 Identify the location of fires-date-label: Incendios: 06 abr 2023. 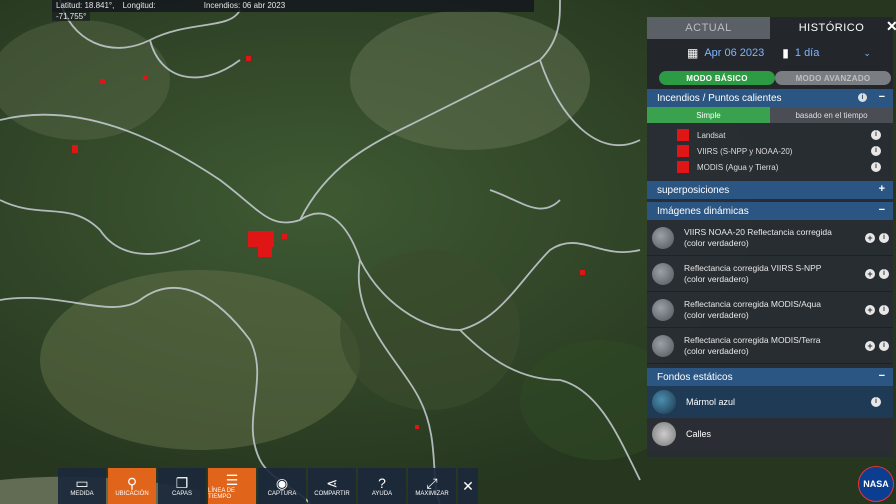
(244, 5).